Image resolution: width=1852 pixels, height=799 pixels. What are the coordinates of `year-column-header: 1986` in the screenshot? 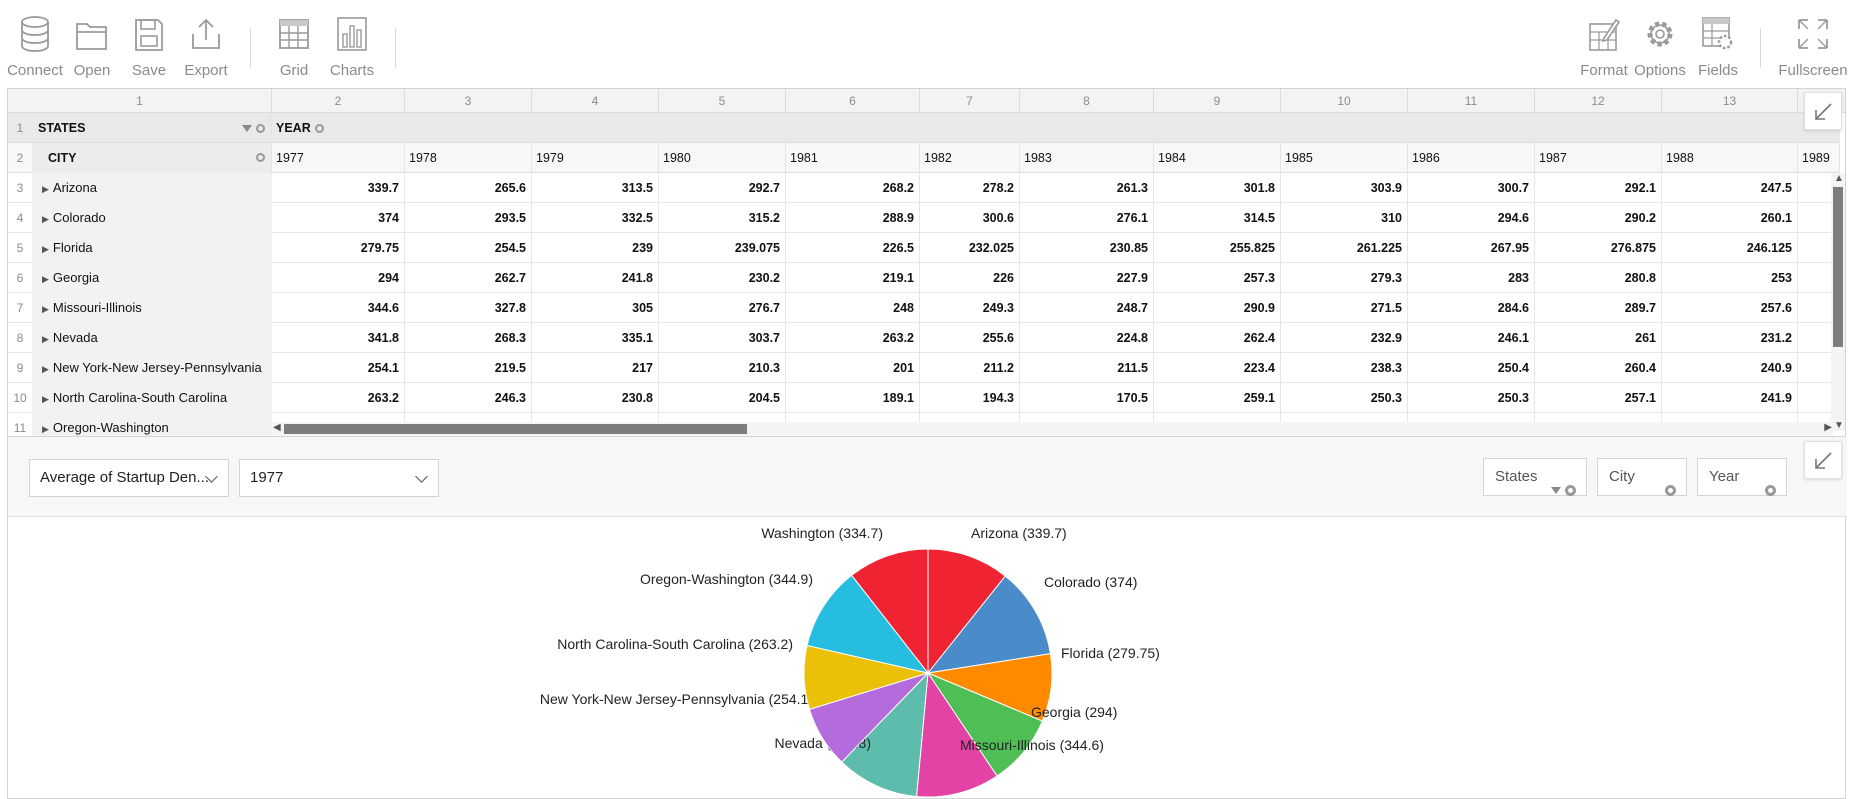 It's located at (1471, 158).